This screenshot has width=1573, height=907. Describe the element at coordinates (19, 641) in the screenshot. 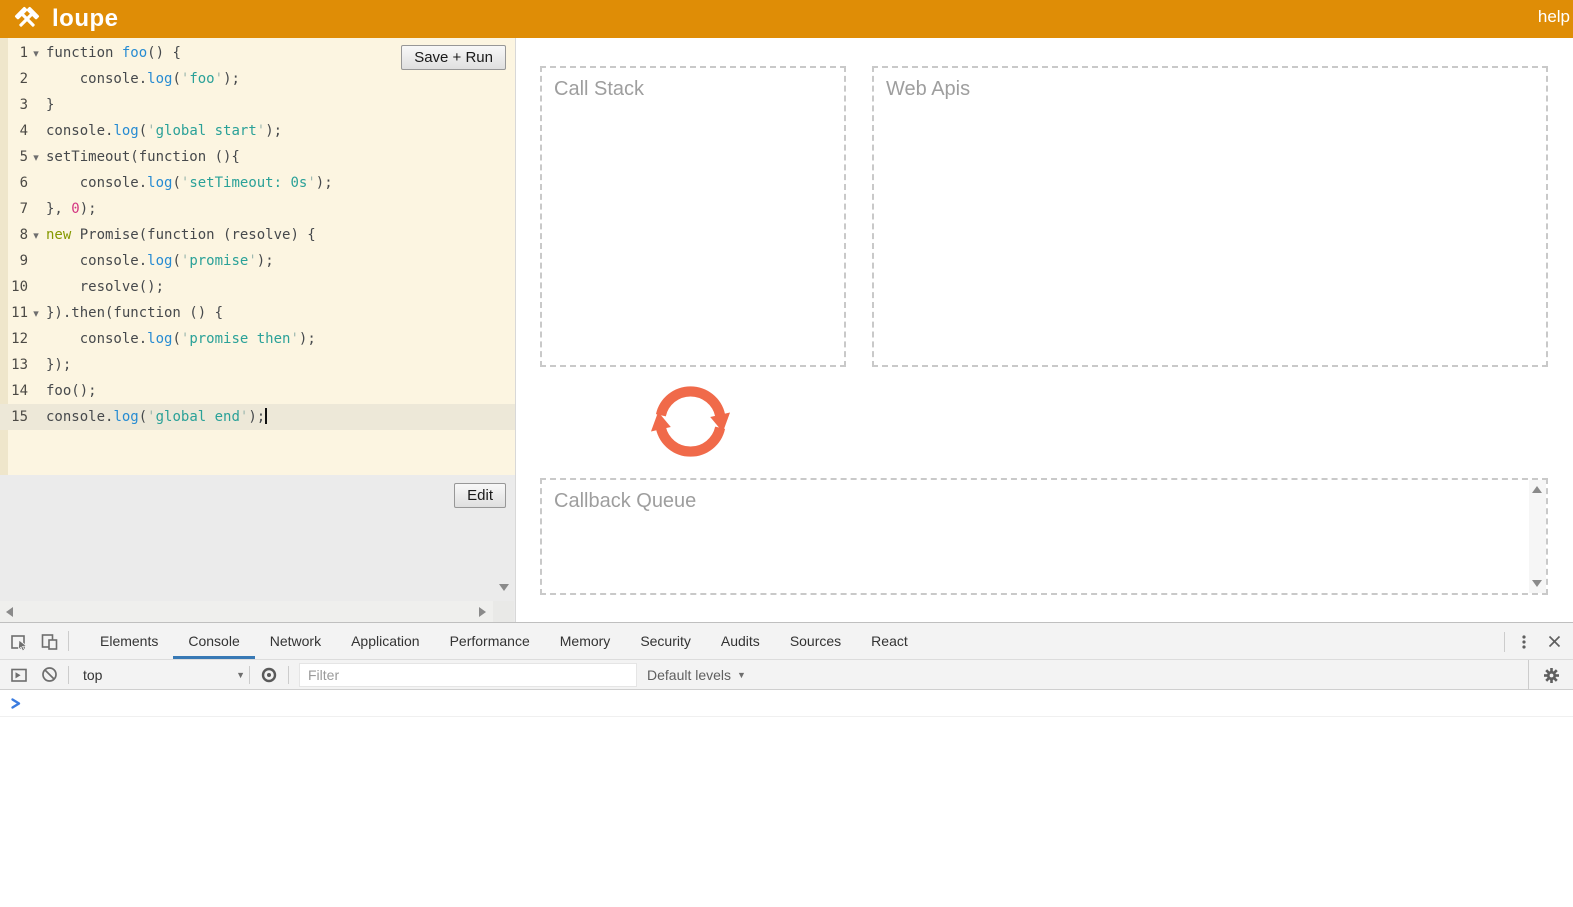

I see `inspect-element-icon` at that location.